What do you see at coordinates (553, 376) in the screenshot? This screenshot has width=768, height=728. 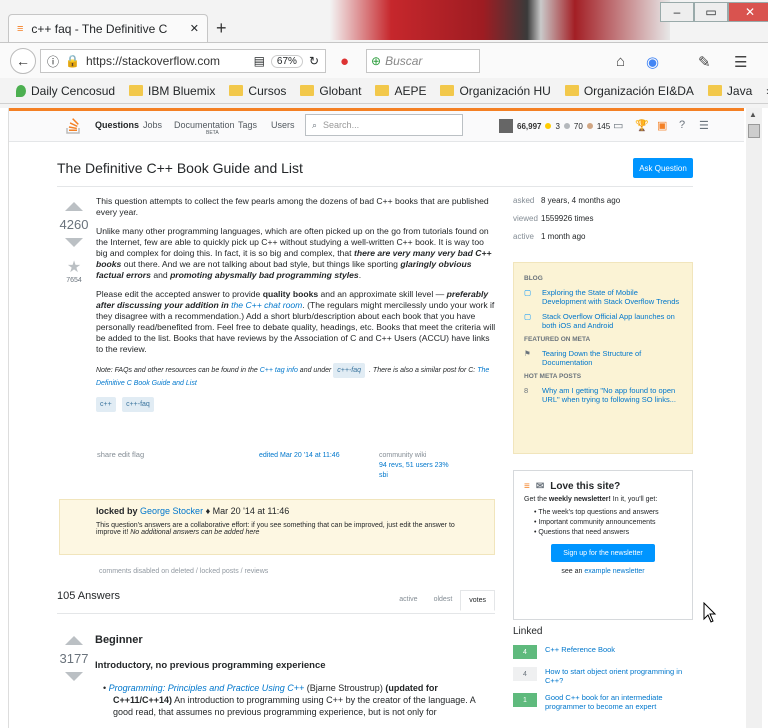 I see `hot-meta-header: HOT META POSTS` at bounding box center [553, 376].